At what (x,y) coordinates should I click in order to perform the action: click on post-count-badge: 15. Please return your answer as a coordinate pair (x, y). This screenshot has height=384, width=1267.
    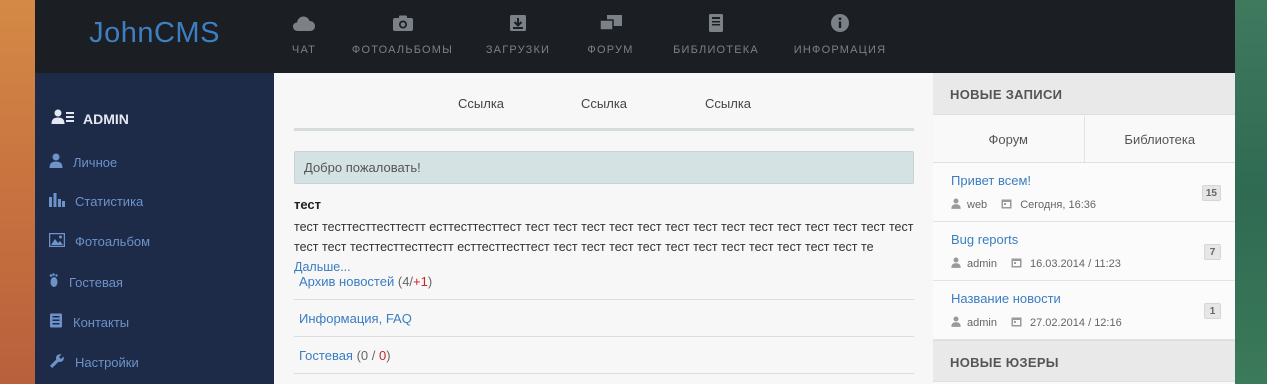
    Looking at the image, I should click on (1211, 193).